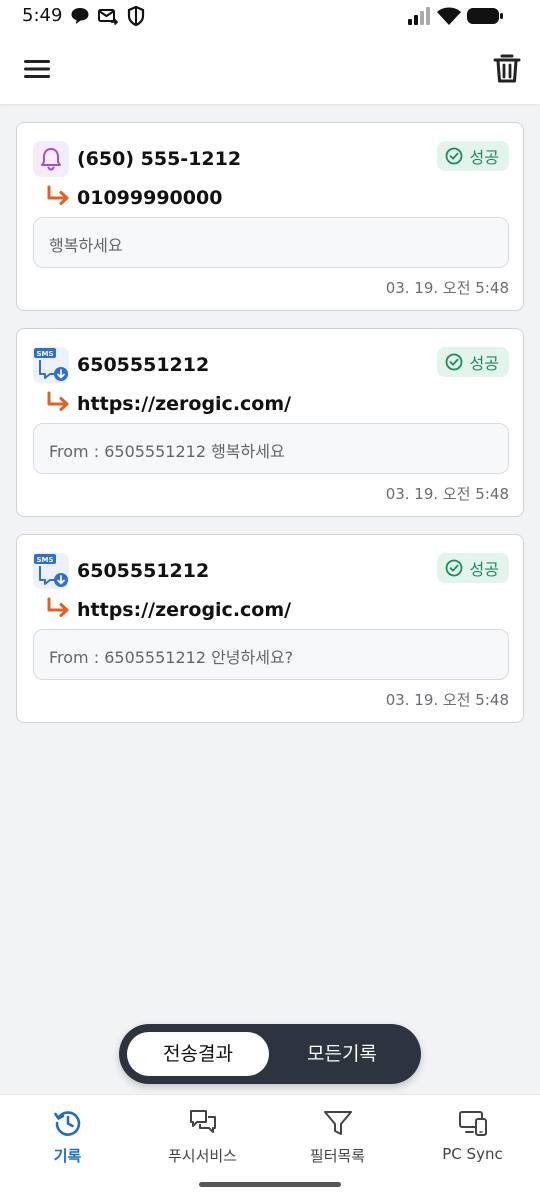 The image size is (540, 1200). Describe the element at coordinates (159, 159) in the screenshot. I see `record-sender: (650) 555-1212` at that location.